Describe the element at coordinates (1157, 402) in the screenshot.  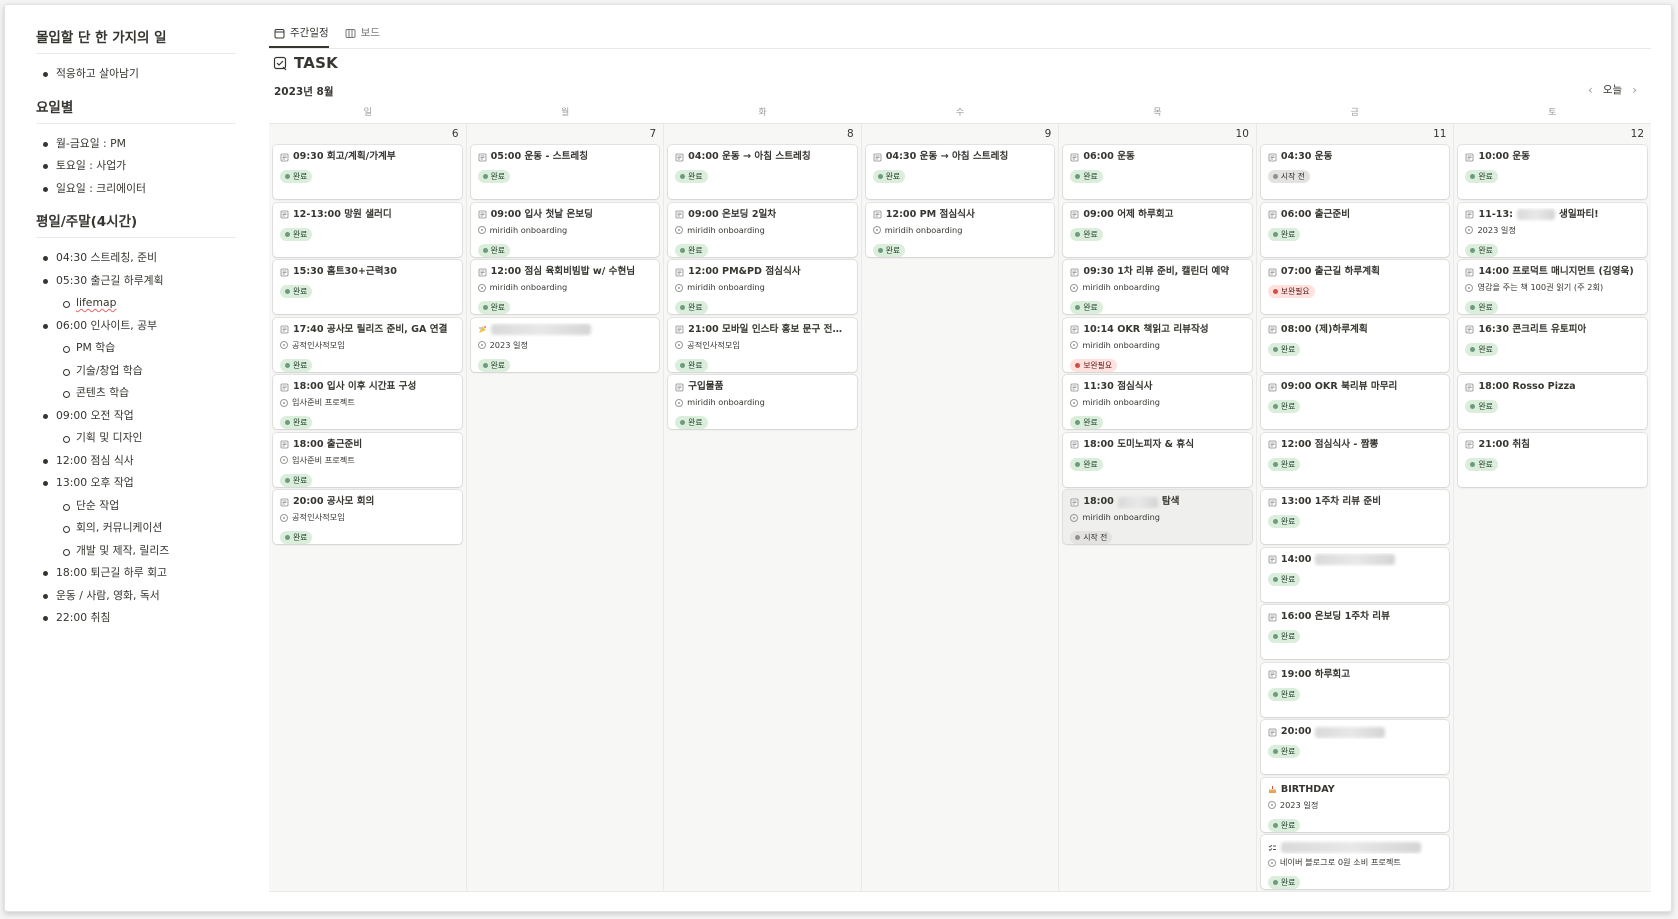
I see `task-card: 11:30 점심식사 miridih onboarding 완료` at that location.